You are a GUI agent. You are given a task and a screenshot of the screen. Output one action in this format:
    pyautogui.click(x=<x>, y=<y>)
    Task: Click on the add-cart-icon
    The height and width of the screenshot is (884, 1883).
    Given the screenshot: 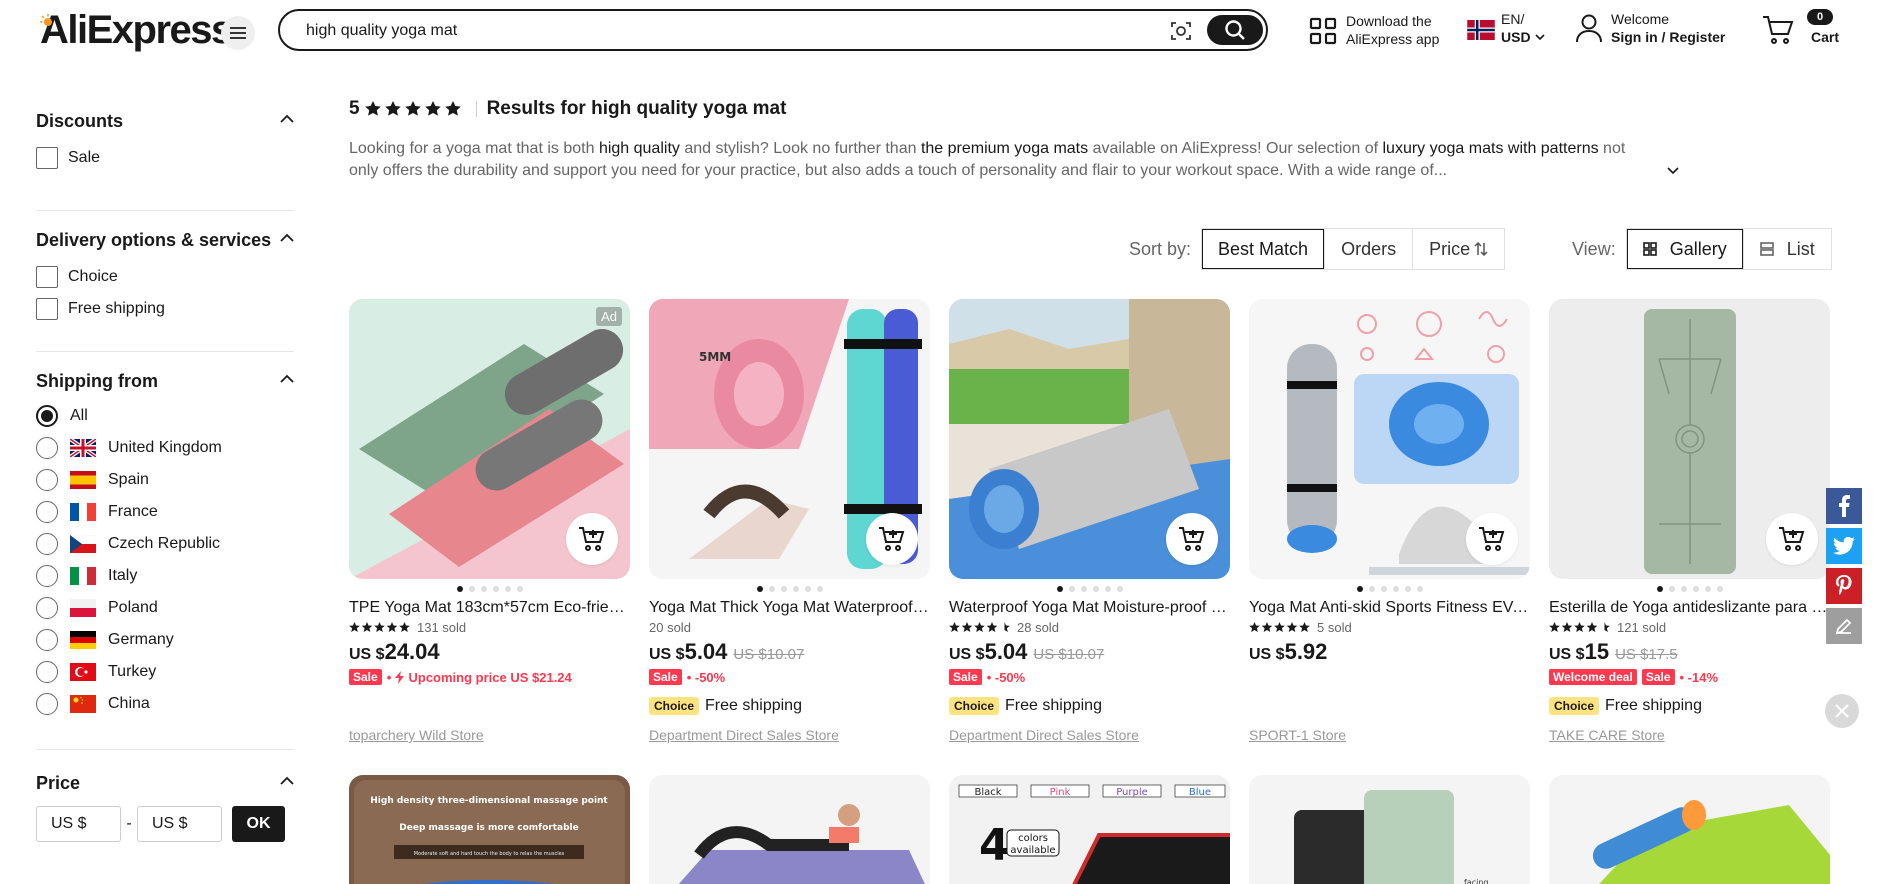 What is the action you would take?
    pyautogui.click(x=892, y=539)
    